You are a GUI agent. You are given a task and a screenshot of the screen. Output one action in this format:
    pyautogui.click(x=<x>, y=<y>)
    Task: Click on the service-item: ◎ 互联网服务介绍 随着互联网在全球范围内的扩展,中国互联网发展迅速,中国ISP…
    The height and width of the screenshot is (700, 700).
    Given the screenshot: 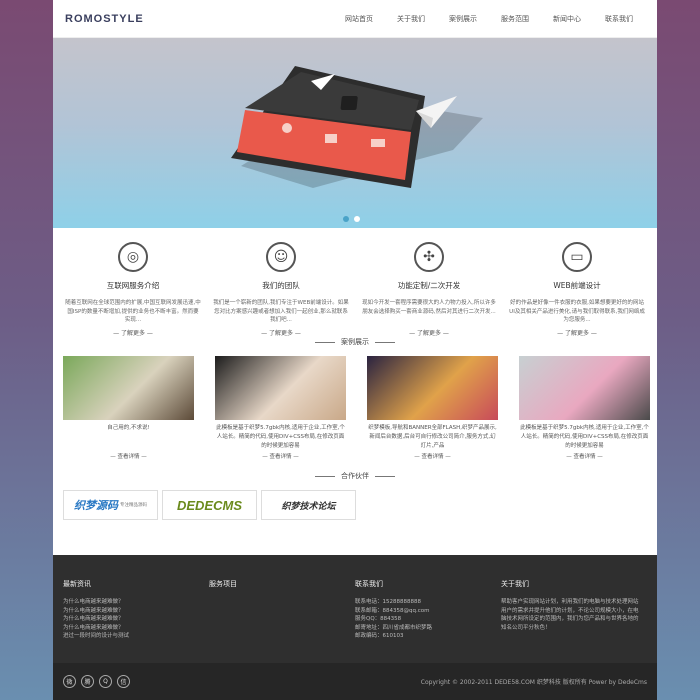 What is the action you would take?
    pyautogui.click(x=133, y=289)
    